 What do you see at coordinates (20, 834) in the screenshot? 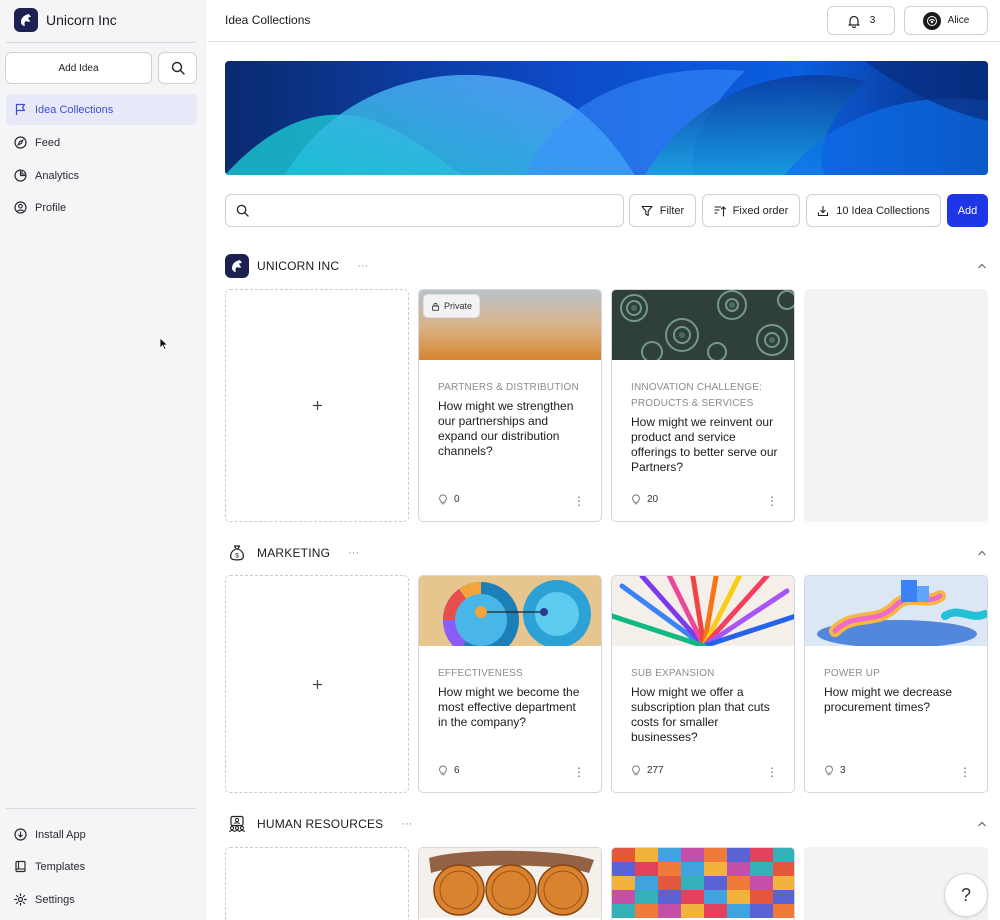
I see `download-circle-icon` at bounding box center [20, 834].